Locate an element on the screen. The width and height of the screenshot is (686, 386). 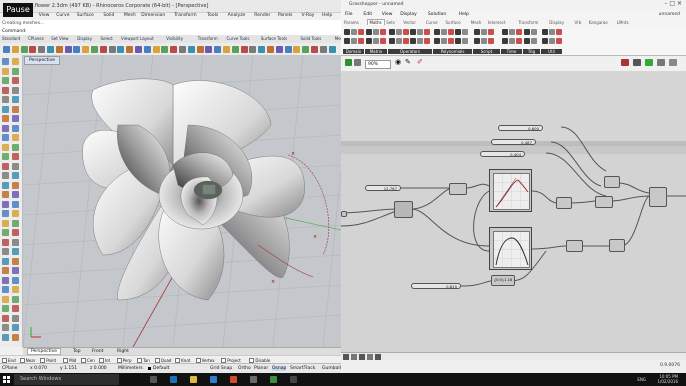
preview-selected-icon is located at coordinates (661, 62).